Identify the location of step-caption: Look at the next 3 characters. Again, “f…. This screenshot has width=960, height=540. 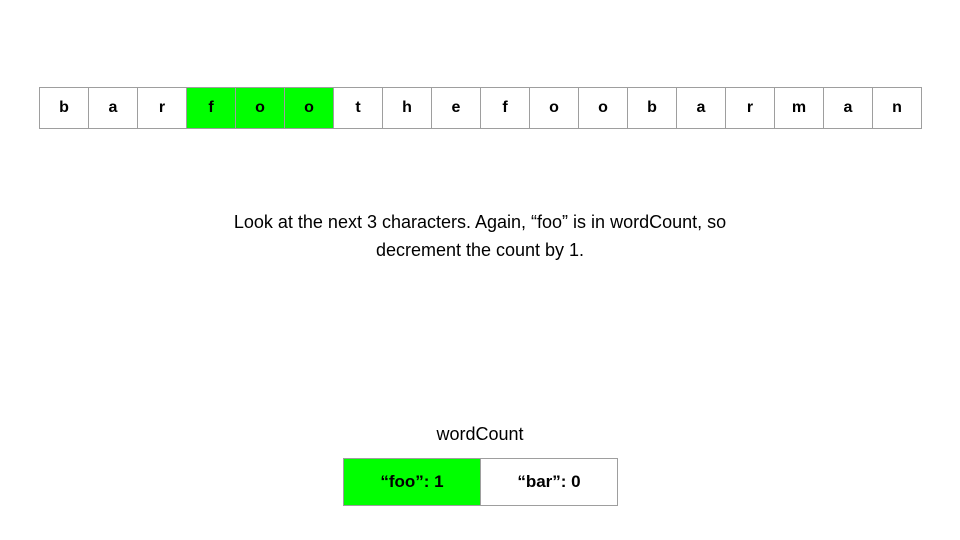
(480, 236).